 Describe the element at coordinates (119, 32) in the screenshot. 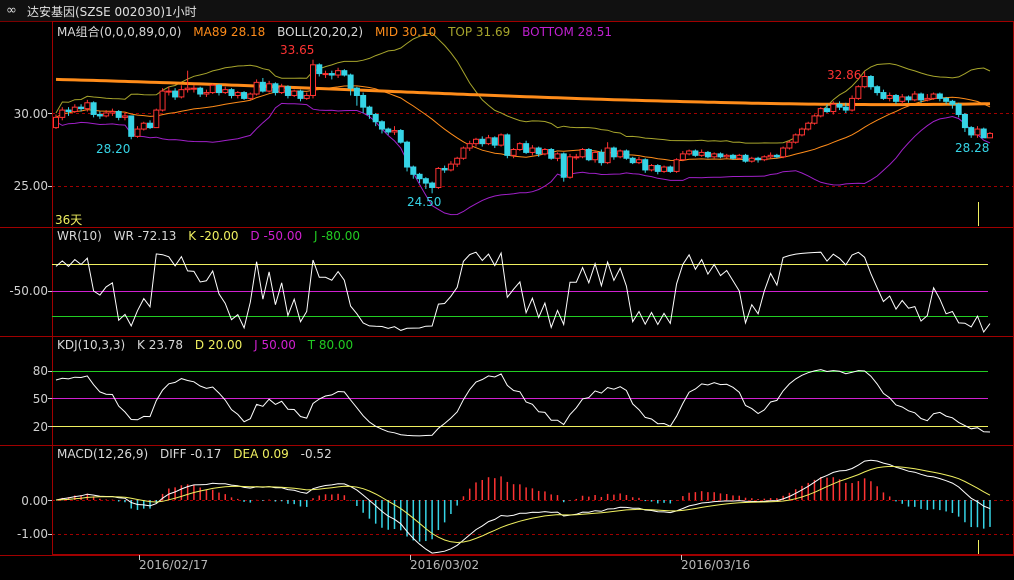

I see `ma-group-label: MA组合(0,0,0,89,0,0)` at that location.